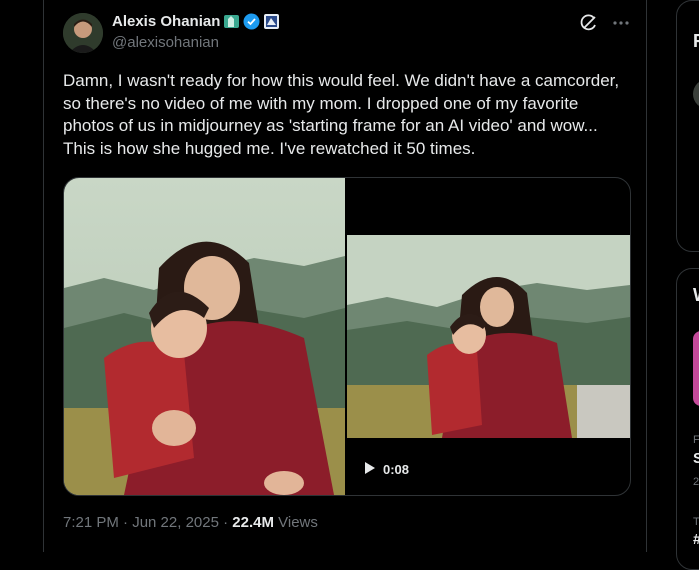 The height and width of the screenshot is (570, 699). I want to click on display-name: Alexis Ohanian, so click(166, 21).